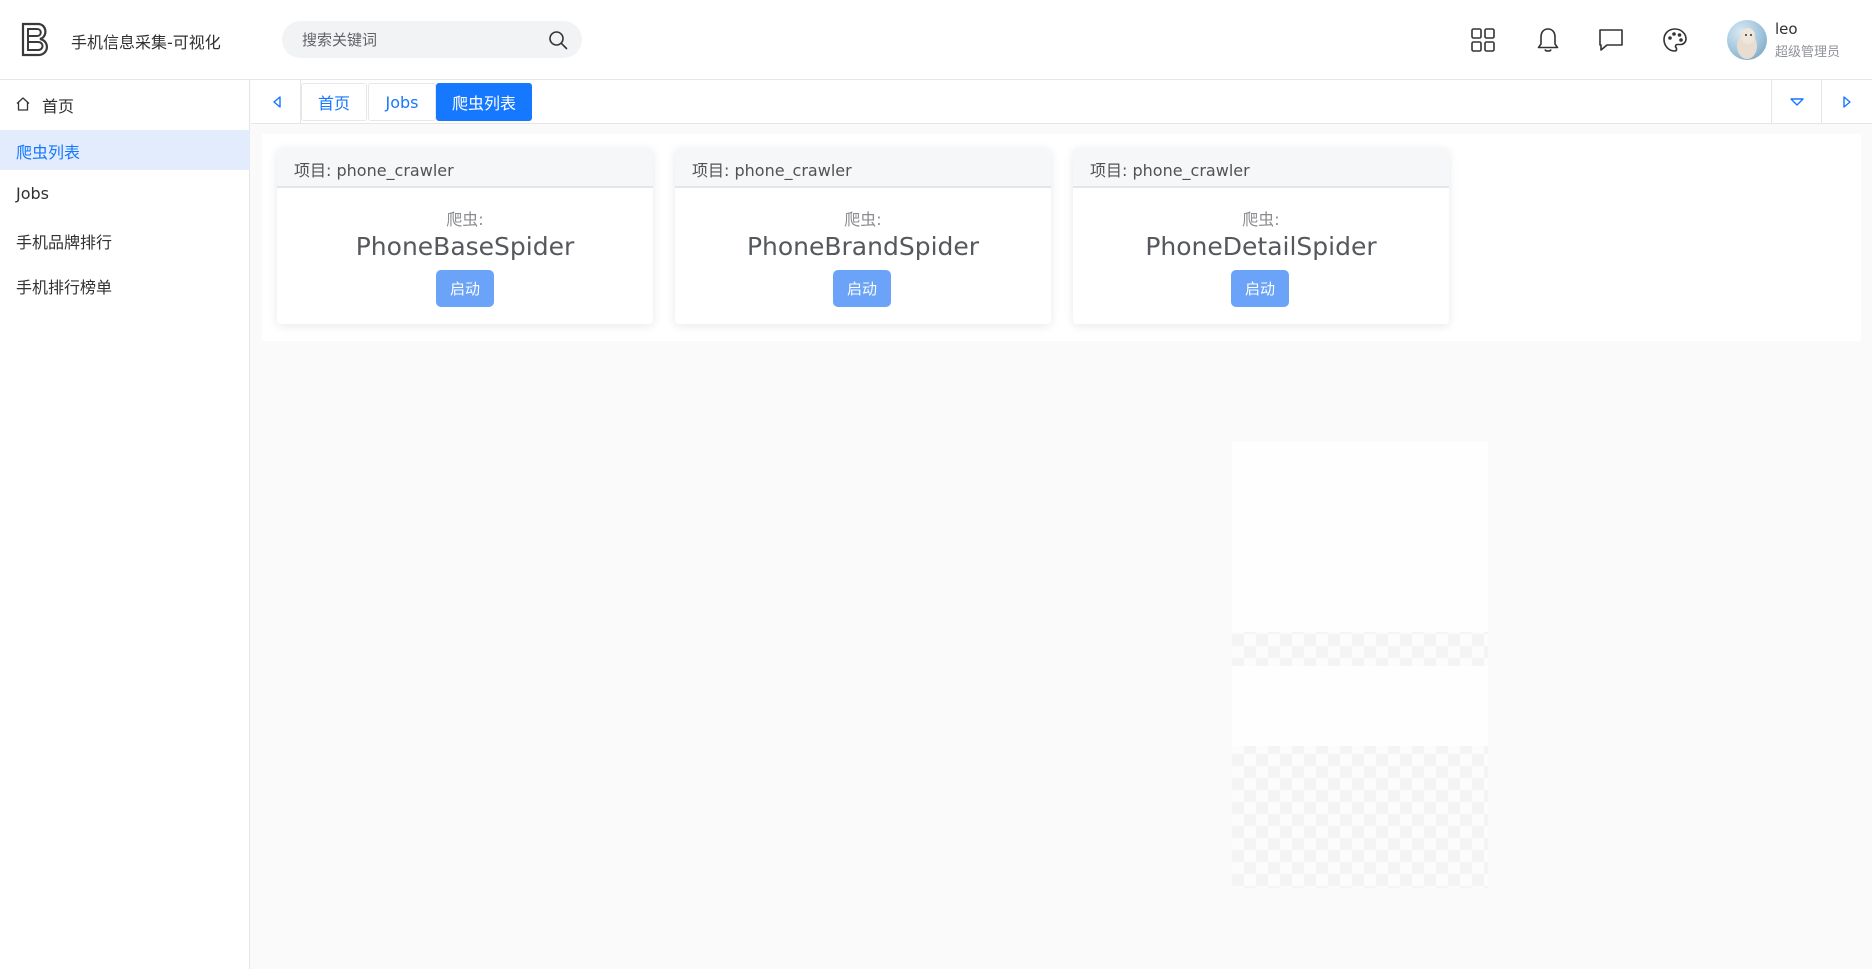  I want to click on user-name: leo, so click(1786, 29).